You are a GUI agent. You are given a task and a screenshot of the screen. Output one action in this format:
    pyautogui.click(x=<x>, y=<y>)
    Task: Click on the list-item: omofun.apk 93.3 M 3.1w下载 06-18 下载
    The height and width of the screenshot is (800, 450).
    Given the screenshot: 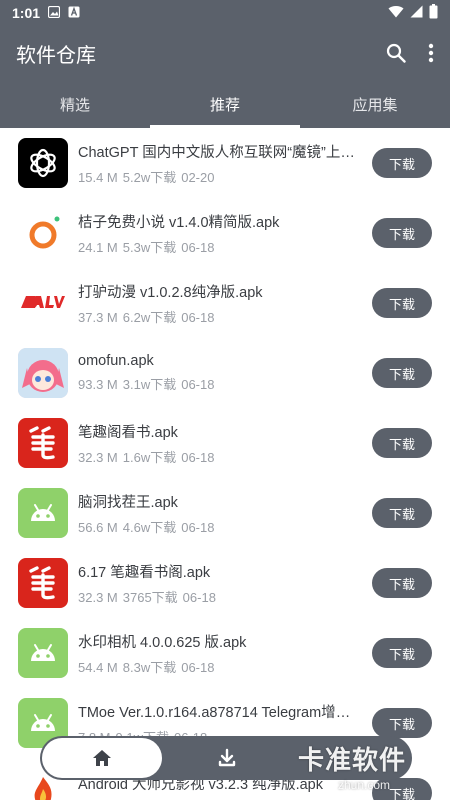 What is the action you would take?
    pyautogui.click(x=225, y=373)
    